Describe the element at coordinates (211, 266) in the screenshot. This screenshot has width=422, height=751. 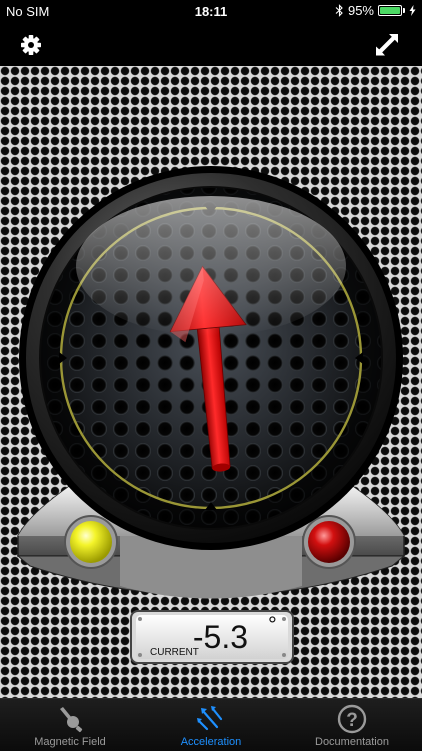
I see `glass-highlight` at that location.